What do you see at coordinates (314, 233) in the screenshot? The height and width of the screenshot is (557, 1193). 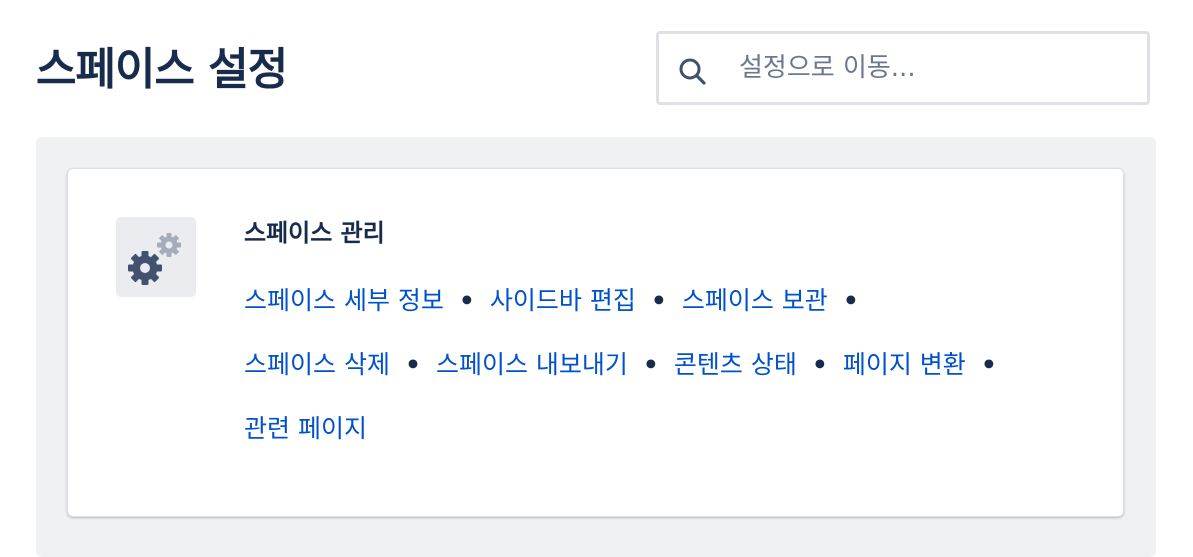 I see `section-title: 스페이스 관리` at bounding box center [314, 233].